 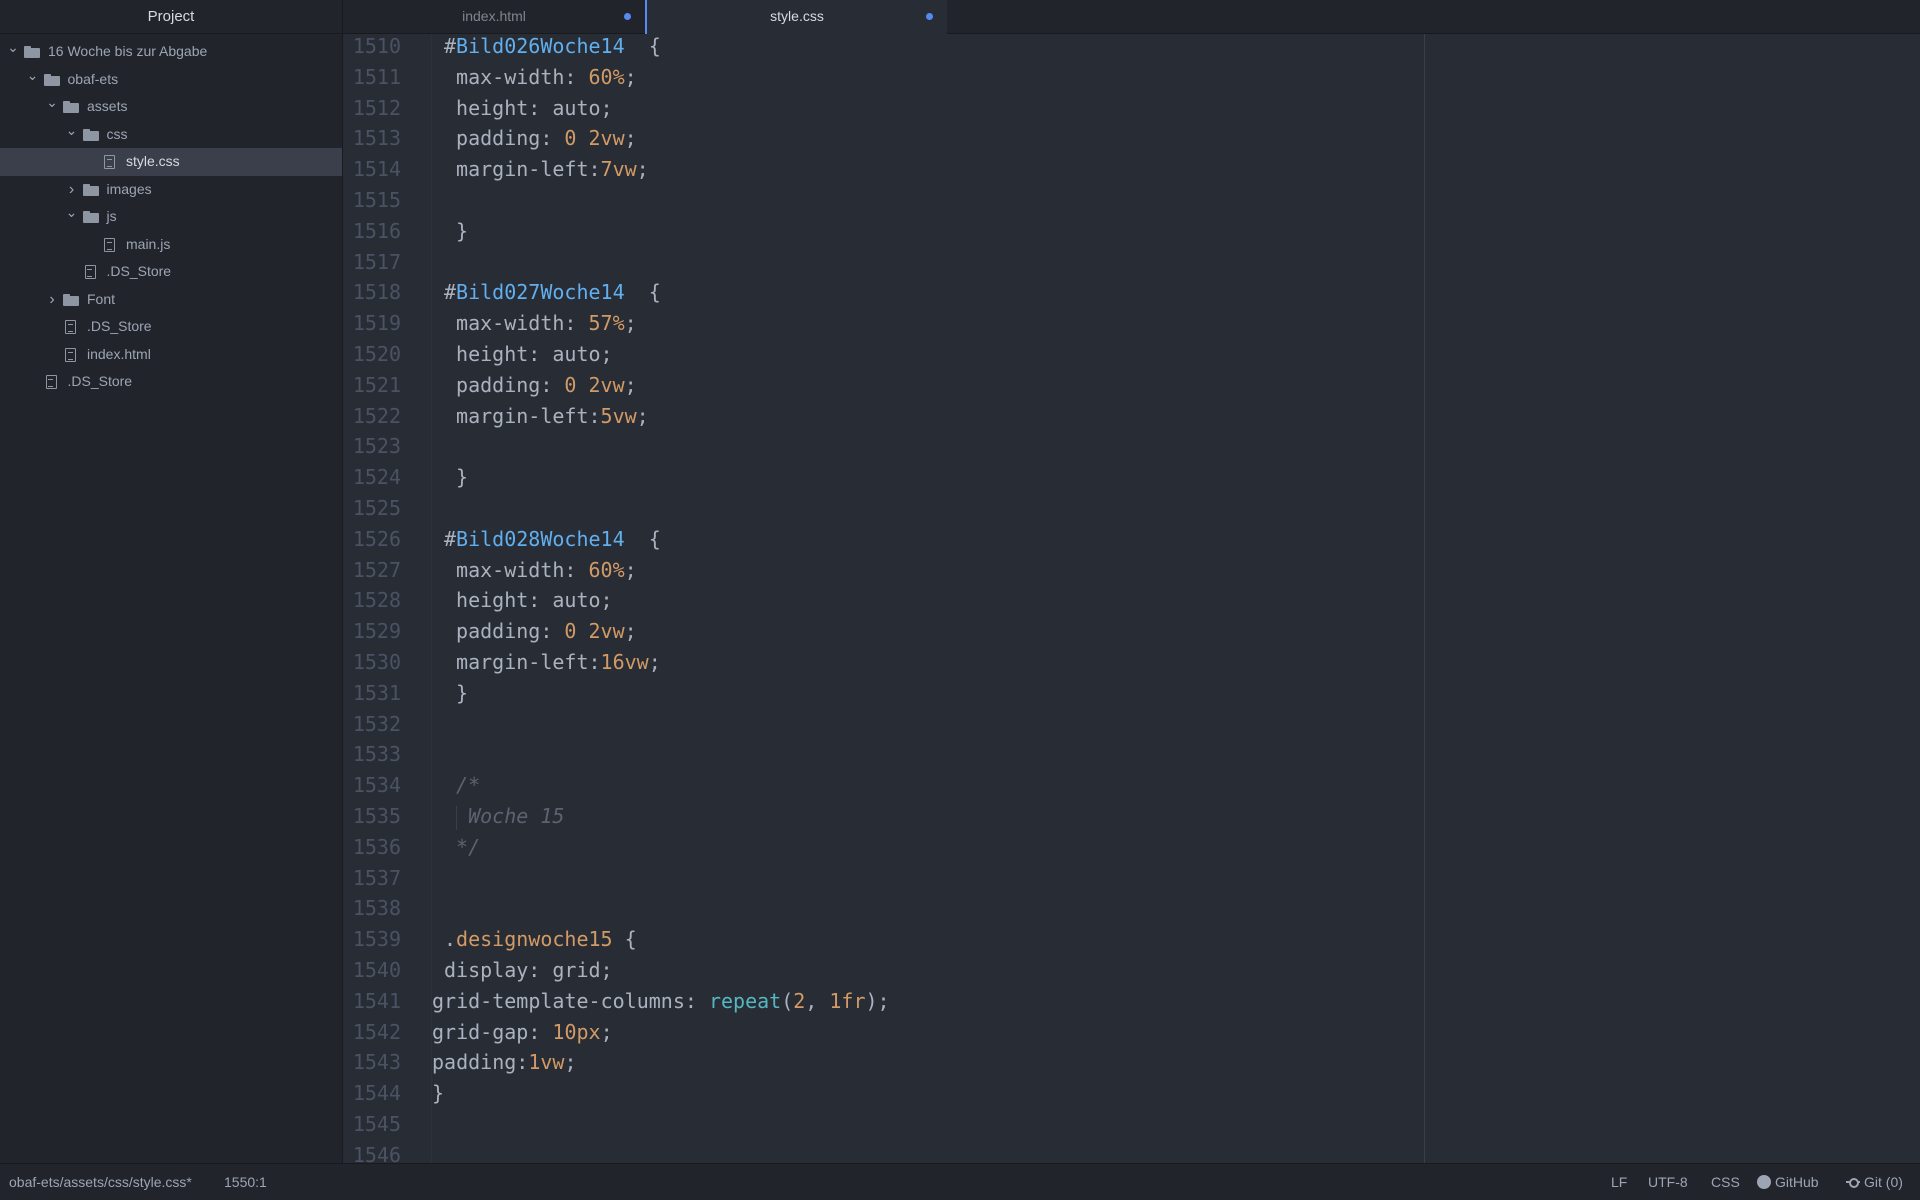 I want to click on project-panel-title: Project, so click(x=171, y=17).